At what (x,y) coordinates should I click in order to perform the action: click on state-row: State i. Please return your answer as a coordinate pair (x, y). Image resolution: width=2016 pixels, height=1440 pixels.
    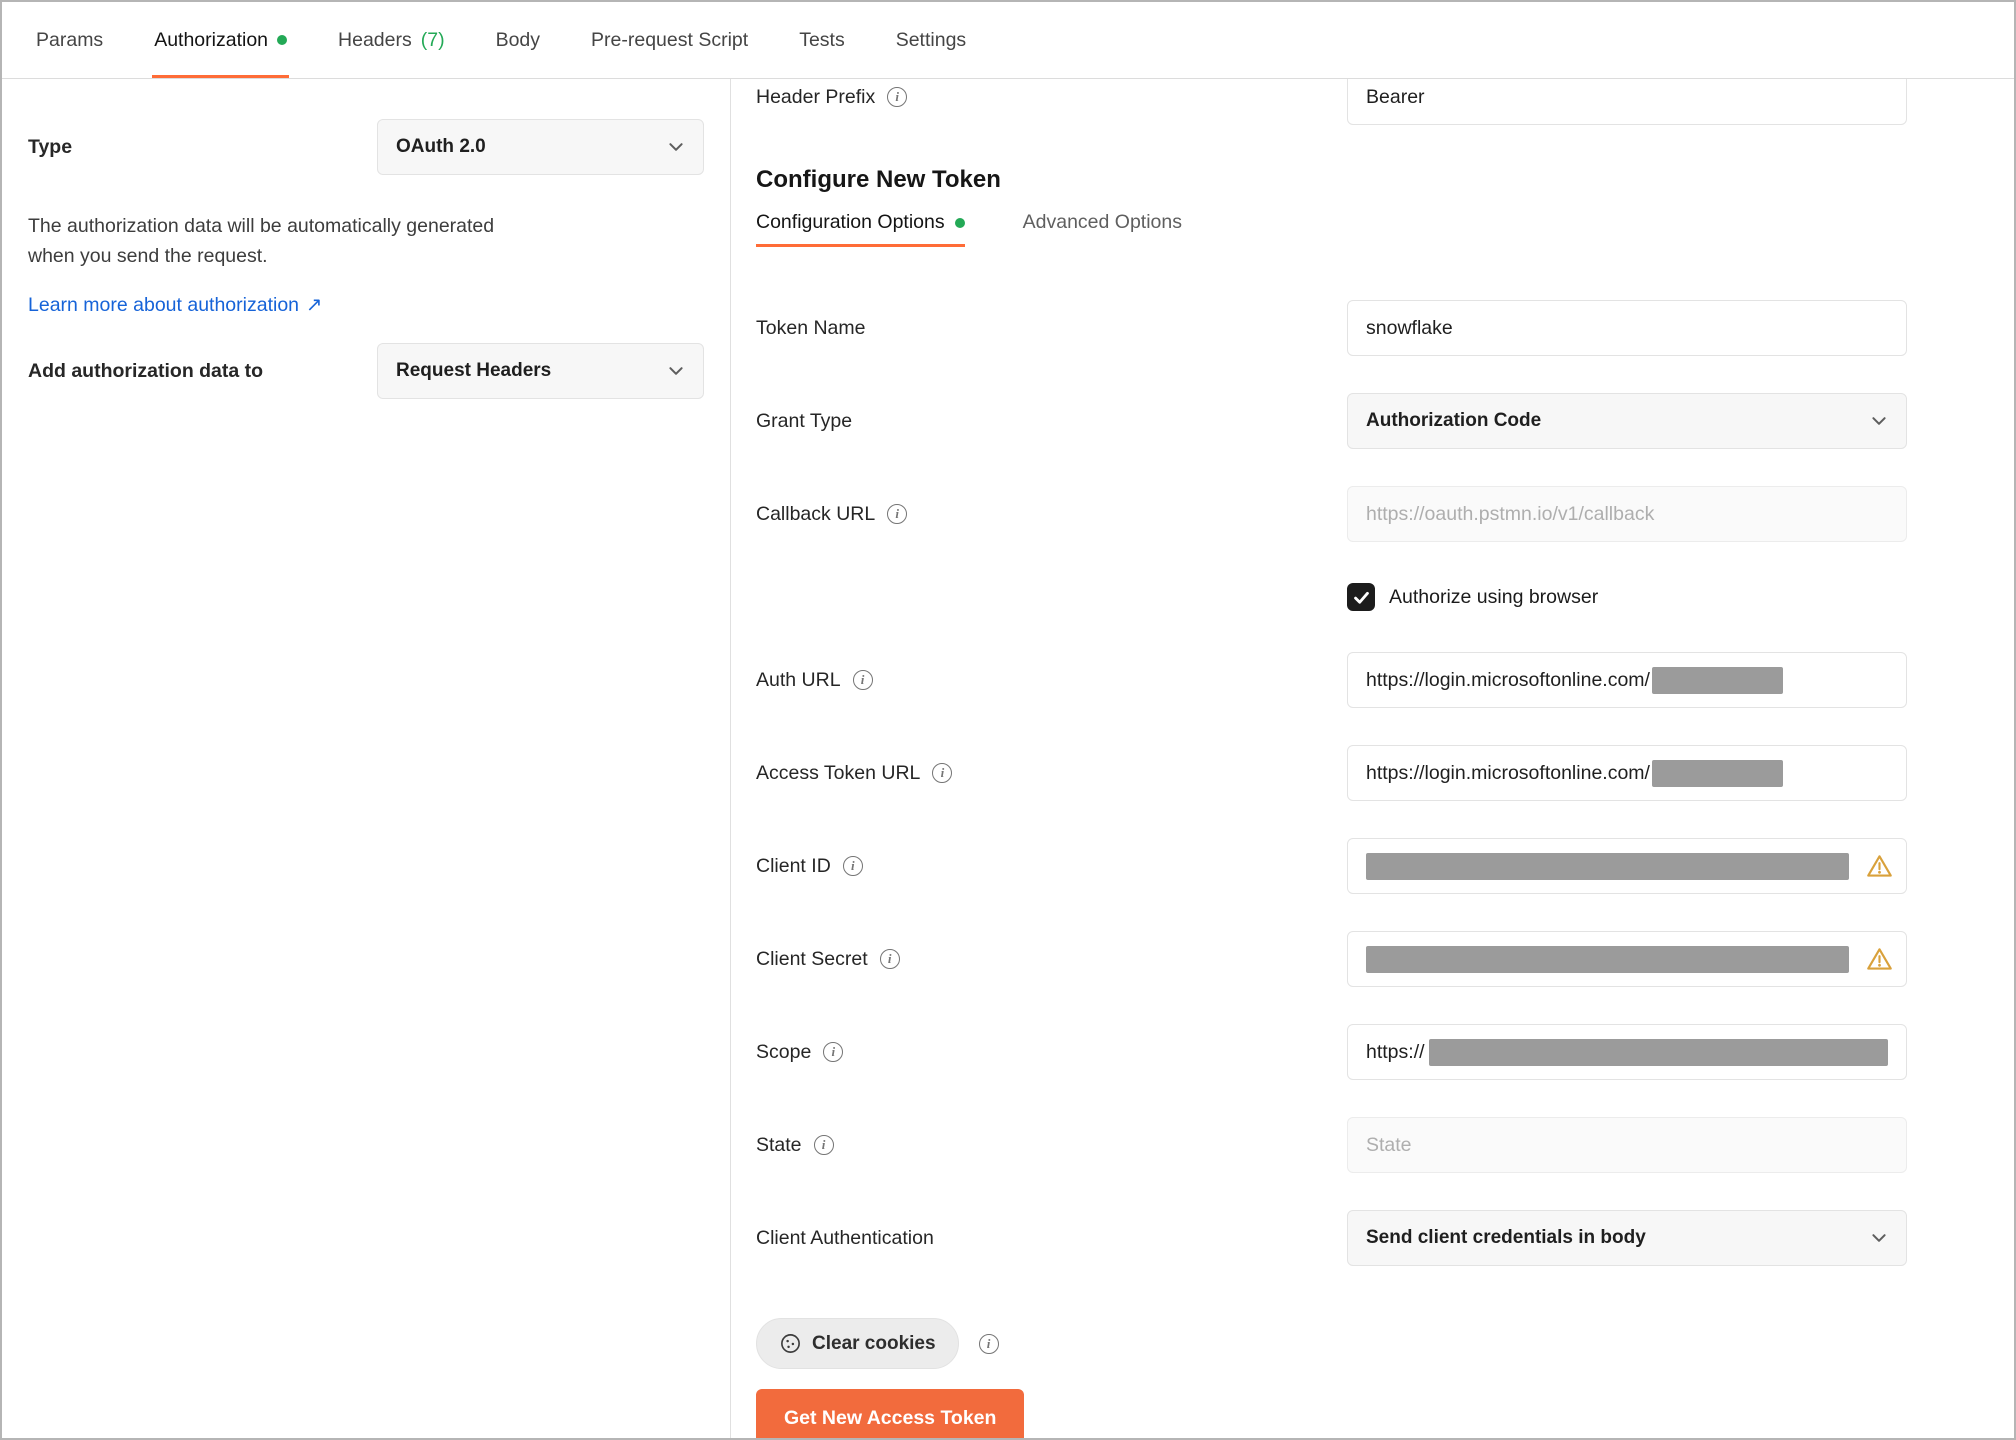
    Looking at the image, I should click on (1385, 1145).